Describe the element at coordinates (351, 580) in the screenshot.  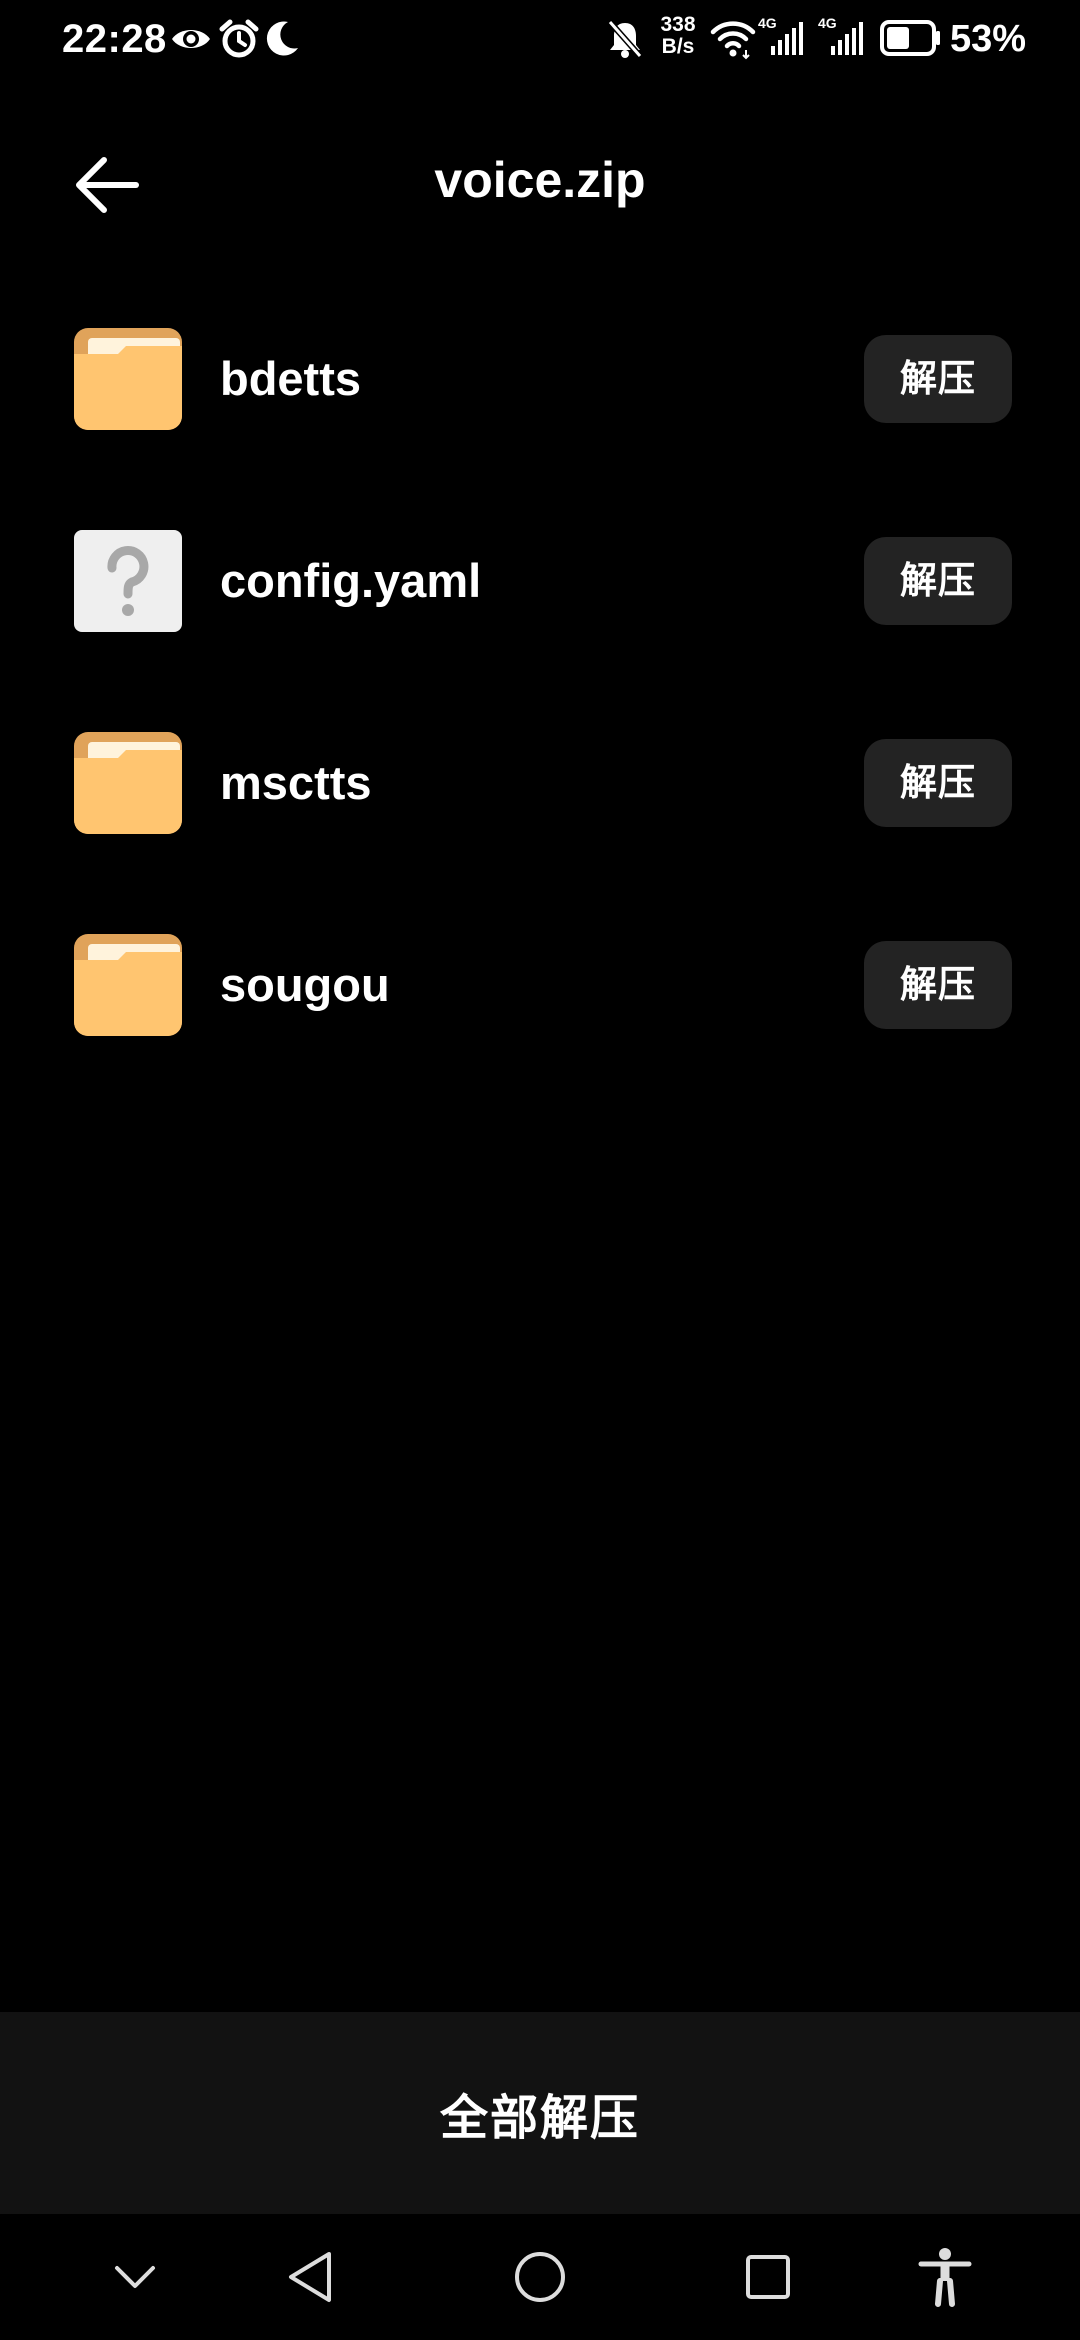
I see `file-name: config.yaml` at that location.